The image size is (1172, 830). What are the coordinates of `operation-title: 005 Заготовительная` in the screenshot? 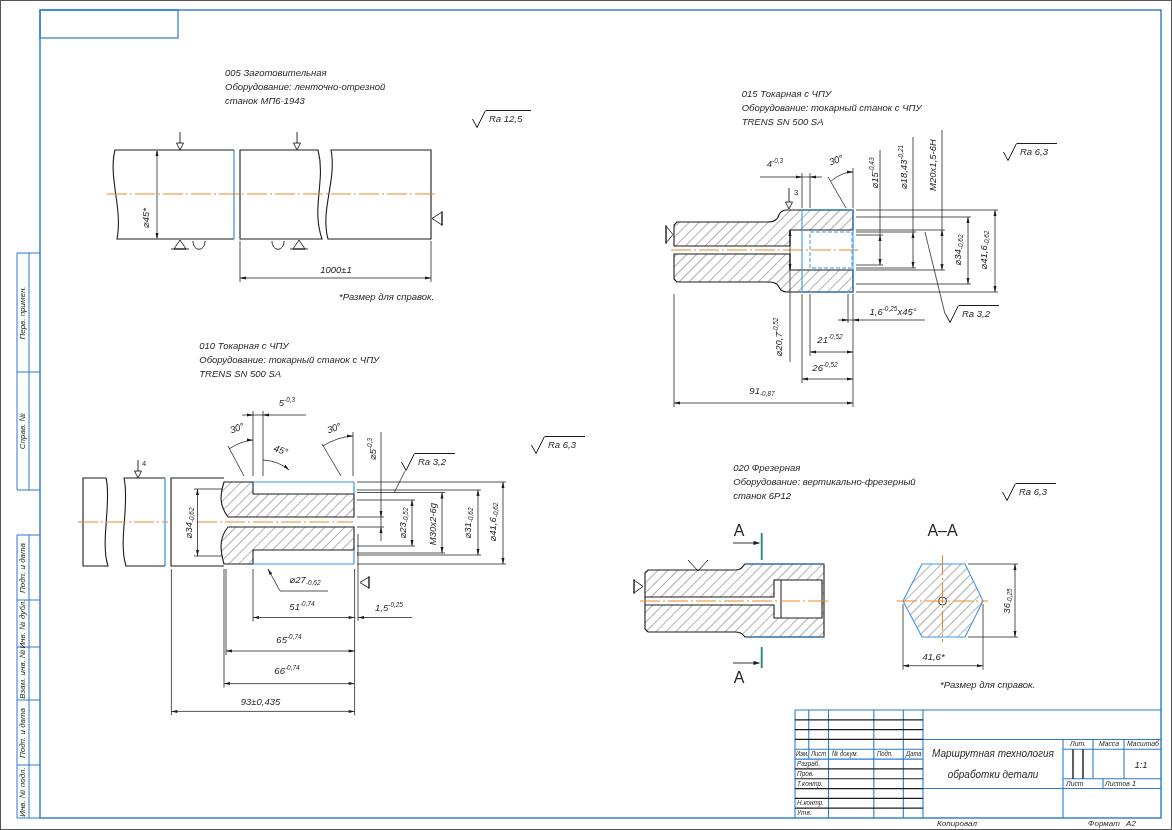 It's located at (276, 73).